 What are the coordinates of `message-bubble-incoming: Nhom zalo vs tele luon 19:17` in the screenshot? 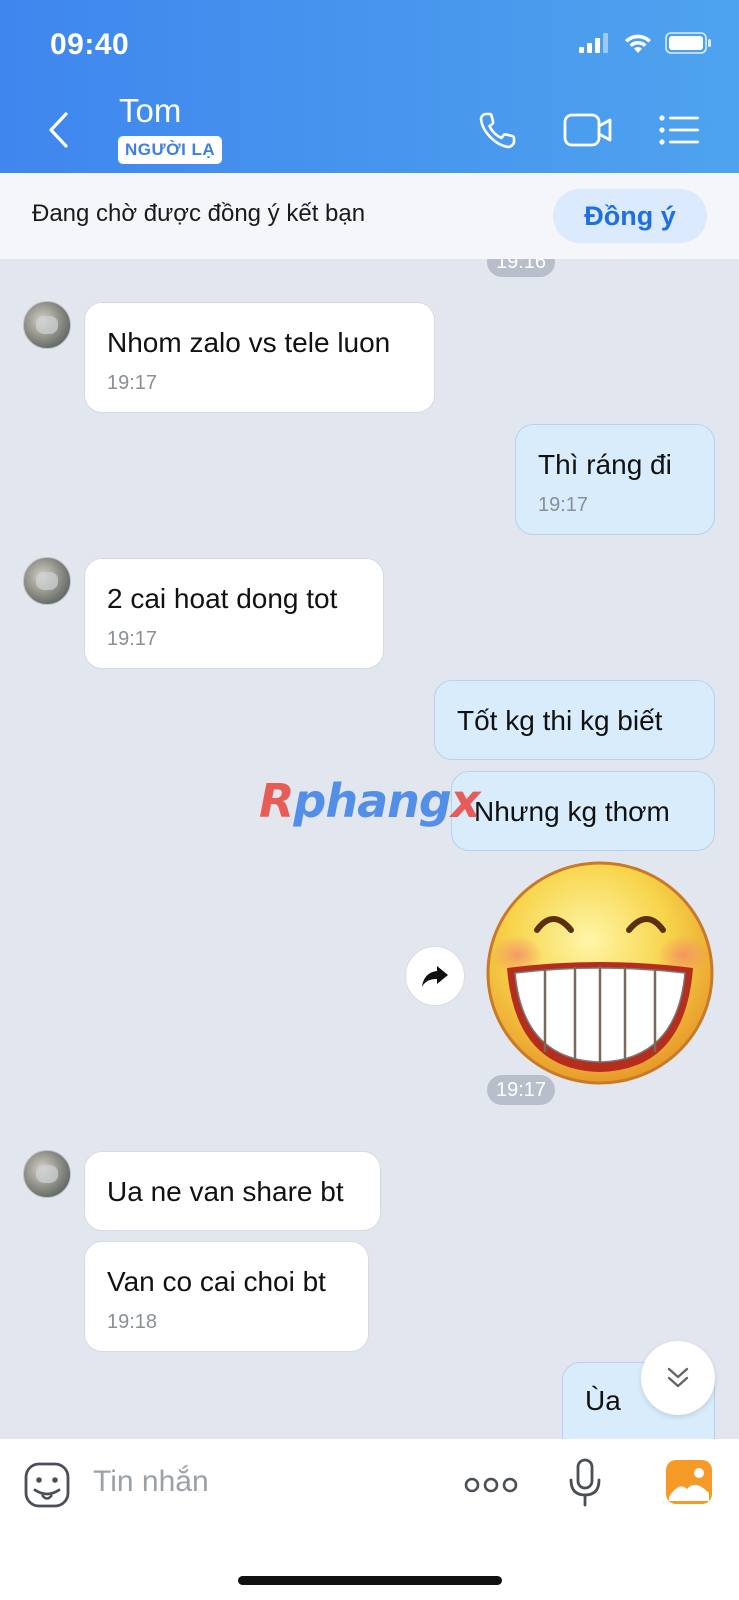 It's located at (259, 357).